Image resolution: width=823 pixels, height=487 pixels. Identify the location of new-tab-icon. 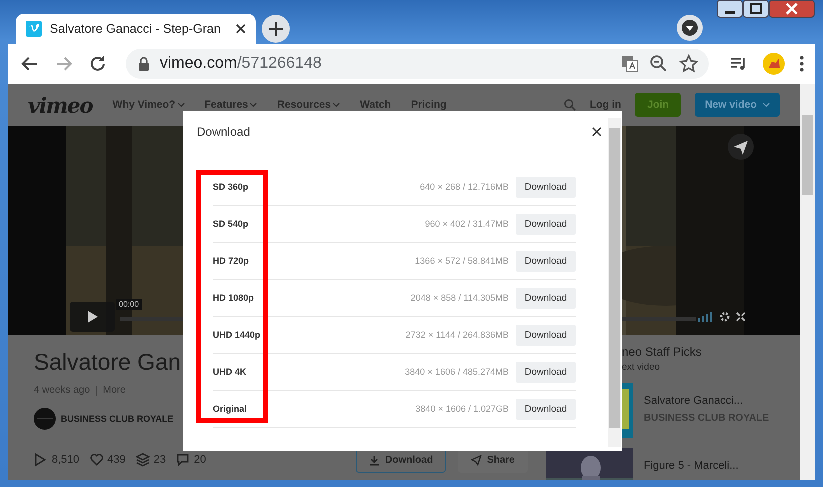
(276, 29).